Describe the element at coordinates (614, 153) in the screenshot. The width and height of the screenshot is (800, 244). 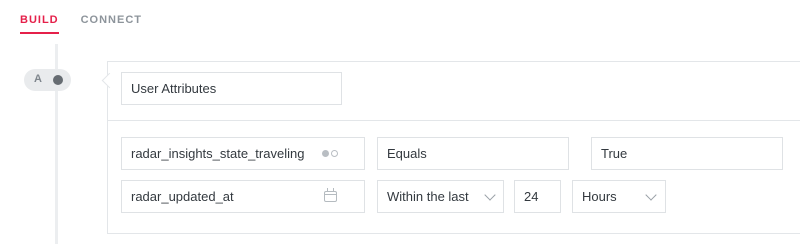
I see `value-label: True` at that location.